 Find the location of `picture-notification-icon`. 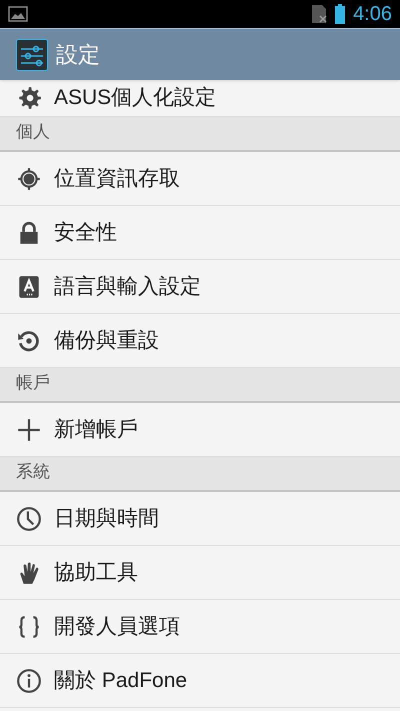

picture-notification-icon is located at coordinates (18, 14).